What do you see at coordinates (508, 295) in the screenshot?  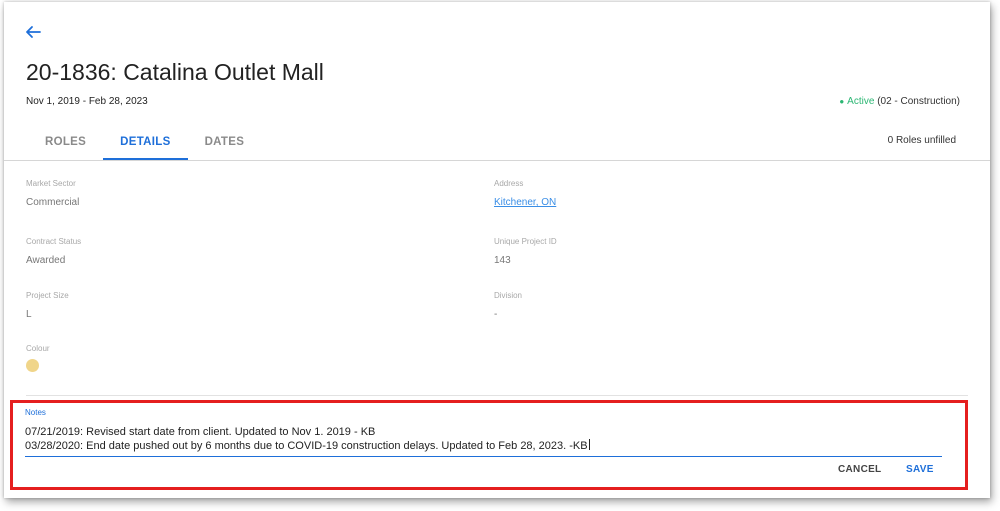 I see `field-label: Division` at bounding box center [508, 295].